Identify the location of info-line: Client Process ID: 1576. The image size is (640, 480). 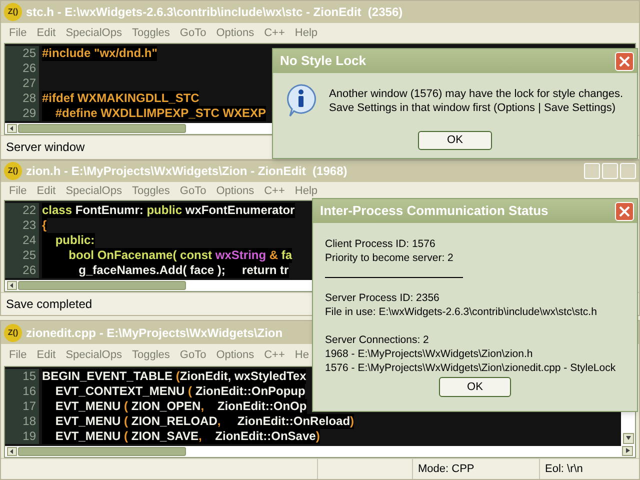
(380, 244).